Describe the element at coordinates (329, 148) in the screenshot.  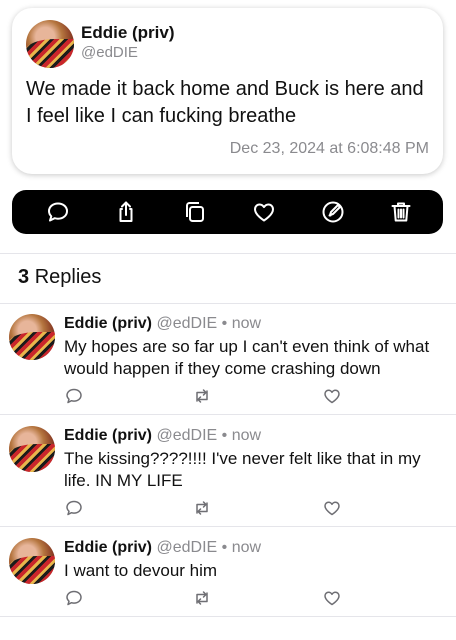
I see `post-timestamp: Dec 23, 2024 at 6:08:48 PM` at that location.